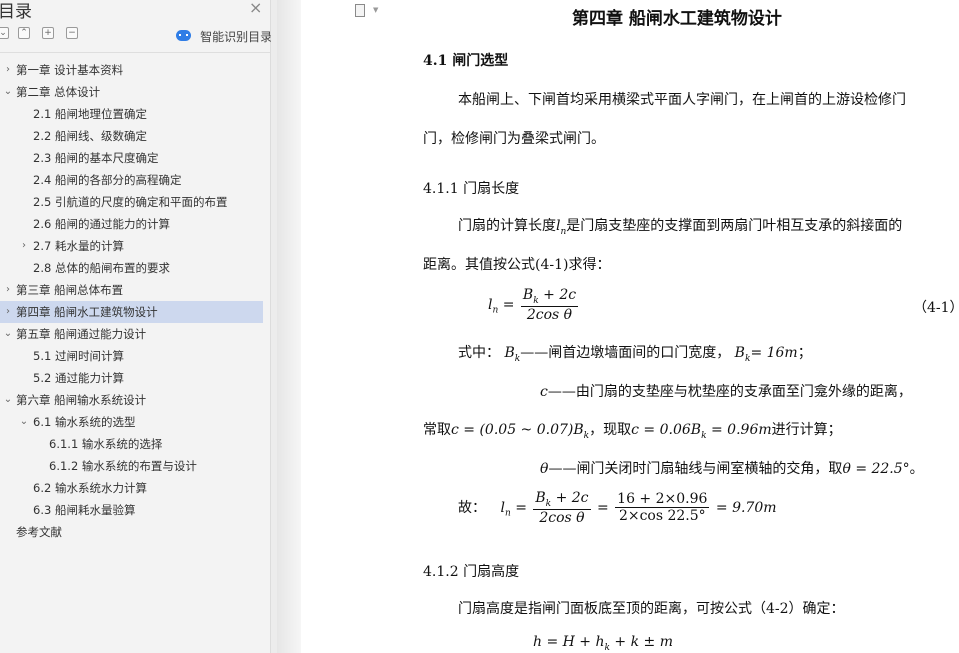  Describe the element at coordinates (131, 246) in the screenshot. I see `toc-item: › 2.7 耗水量的计算` at that location.